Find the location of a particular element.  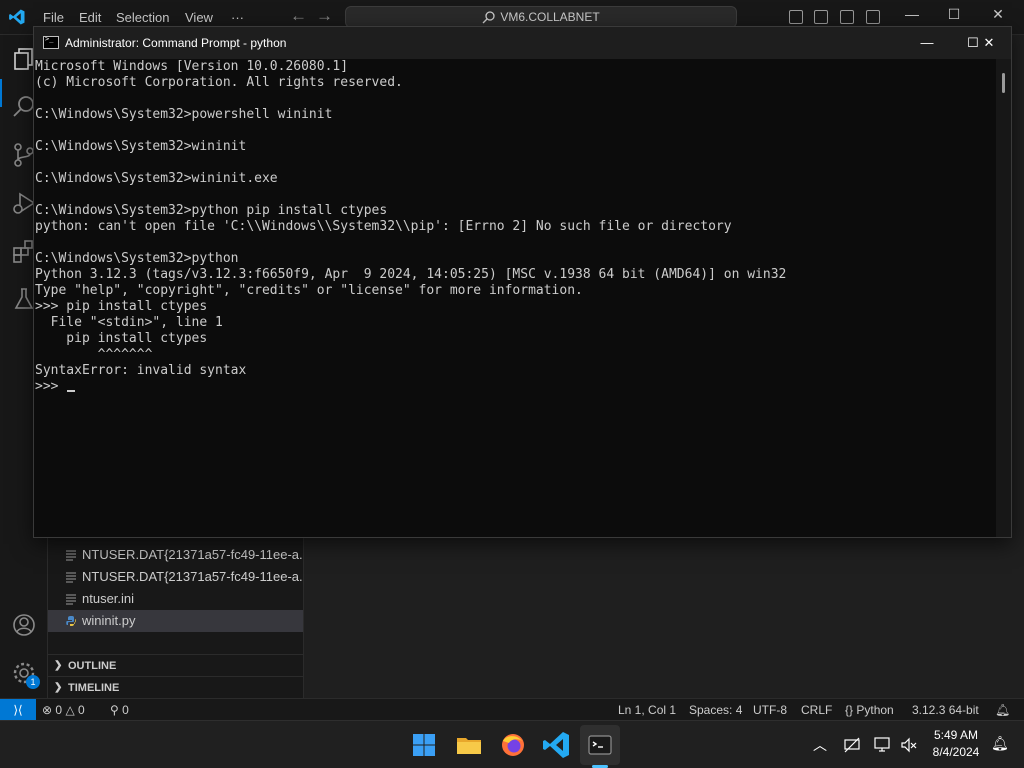

section-outline: ❯ OUTLINE is located at coordinates (175, 665).